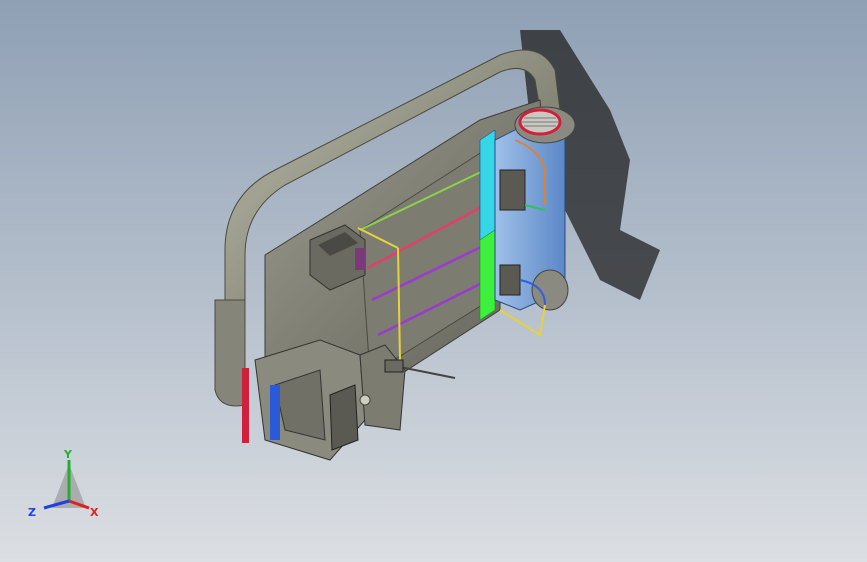 Image resolution: width=867 pixels, height=562 pixels. What do you see at coordinates (512, 190) in the screenshot?
I see `right-vent-upper` at bounding box center [512, 190].